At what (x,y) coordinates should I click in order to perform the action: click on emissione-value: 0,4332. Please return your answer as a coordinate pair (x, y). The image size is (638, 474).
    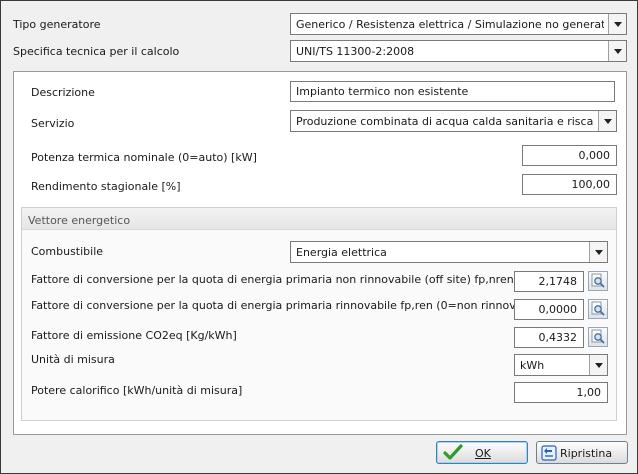
    Looking at the image, I should click on (558, 337).